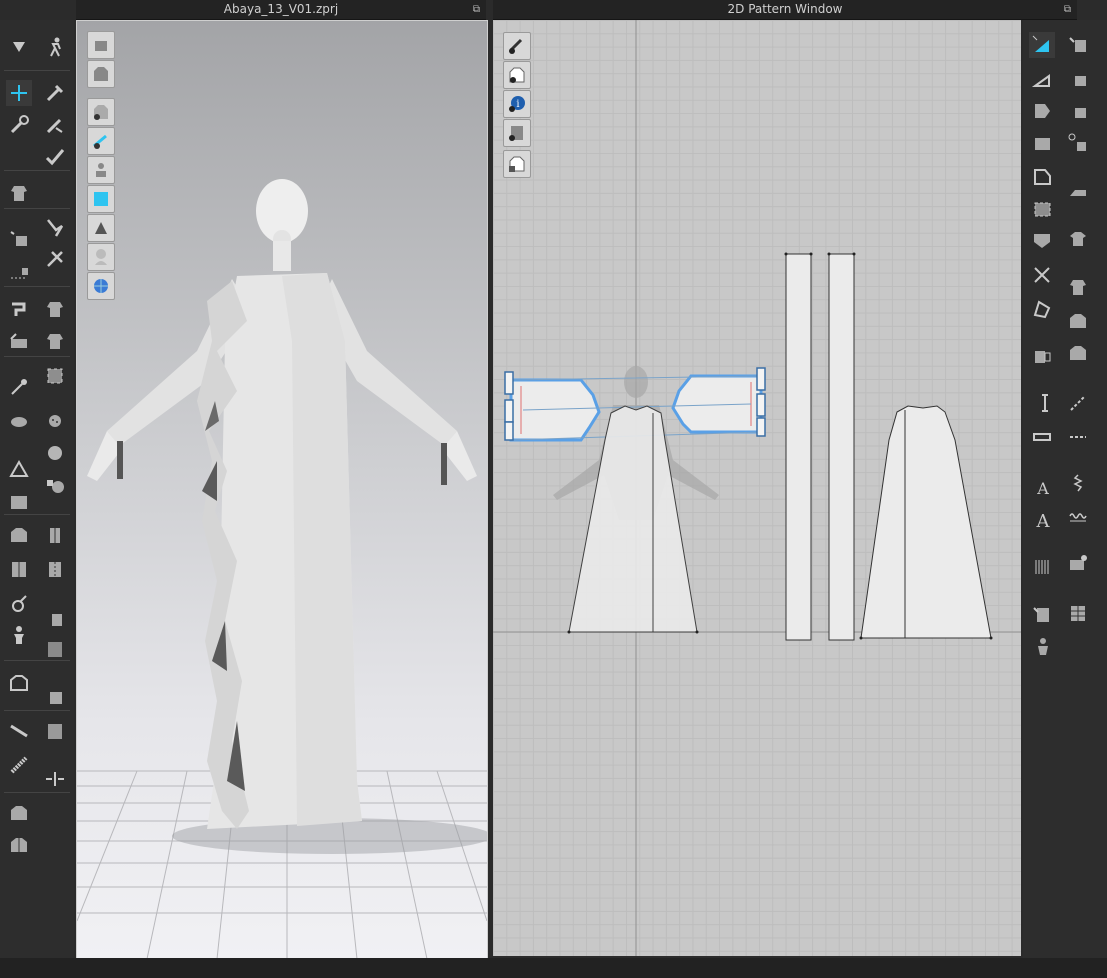 The height and width of the screenshot is (978, 1107). I want to click on avatar-figure-icon, so click(19, 635).